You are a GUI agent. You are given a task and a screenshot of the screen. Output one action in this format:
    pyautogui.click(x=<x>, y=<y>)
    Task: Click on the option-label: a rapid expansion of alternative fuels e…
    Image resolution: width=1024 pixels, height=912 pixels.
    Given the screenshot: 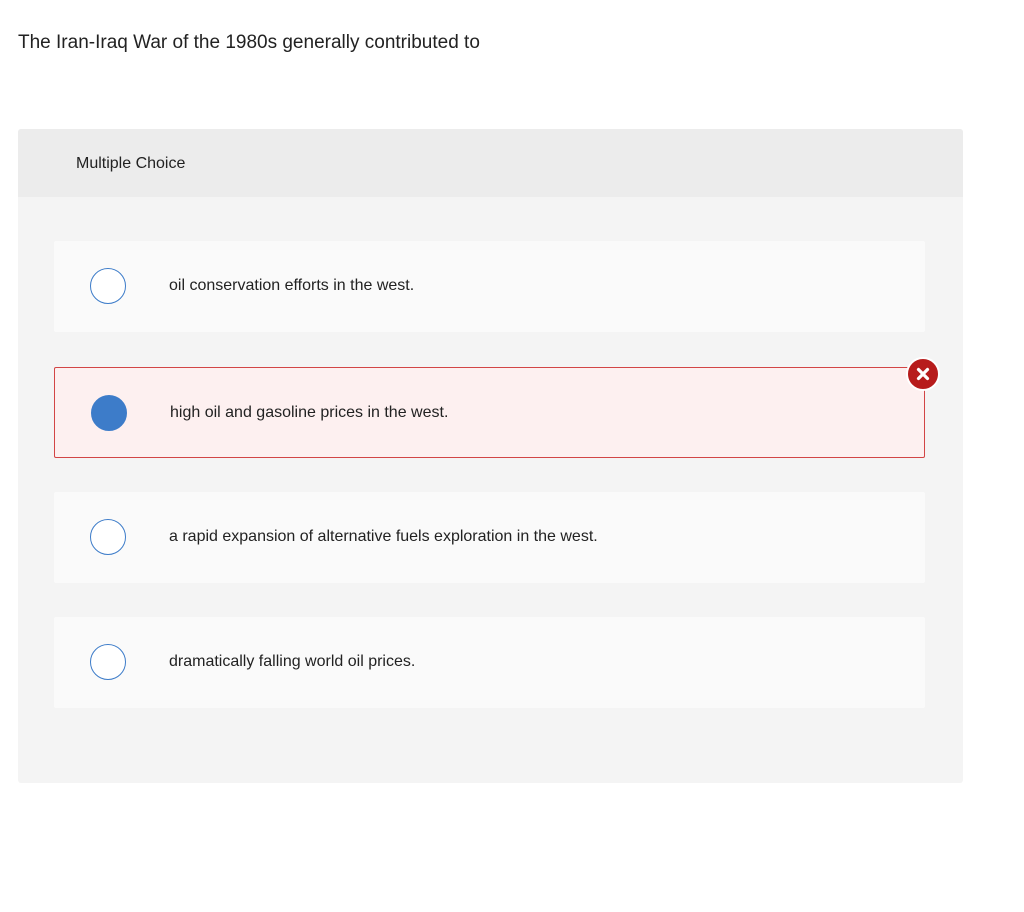 What is the action you would take?
    pyautogui.click(x=383, y=536)
    